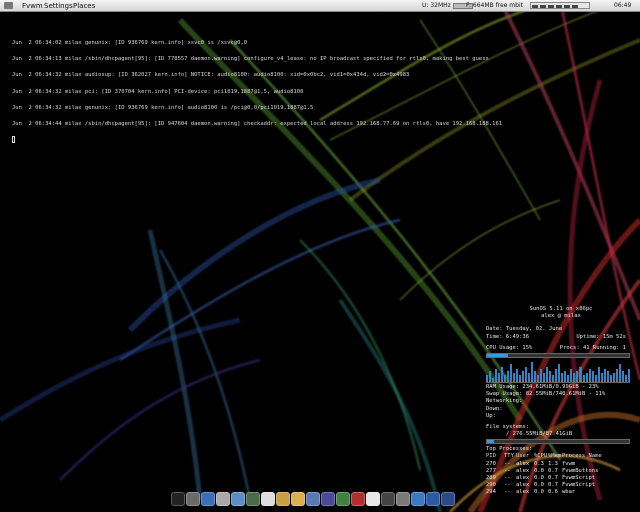 Image resolution: width=640 pixels, height=512 pixels. What do you see at coordinates (539, 470) in the screenshot?
I see `process-cell: 0.0` at bounding box center [539, 470].